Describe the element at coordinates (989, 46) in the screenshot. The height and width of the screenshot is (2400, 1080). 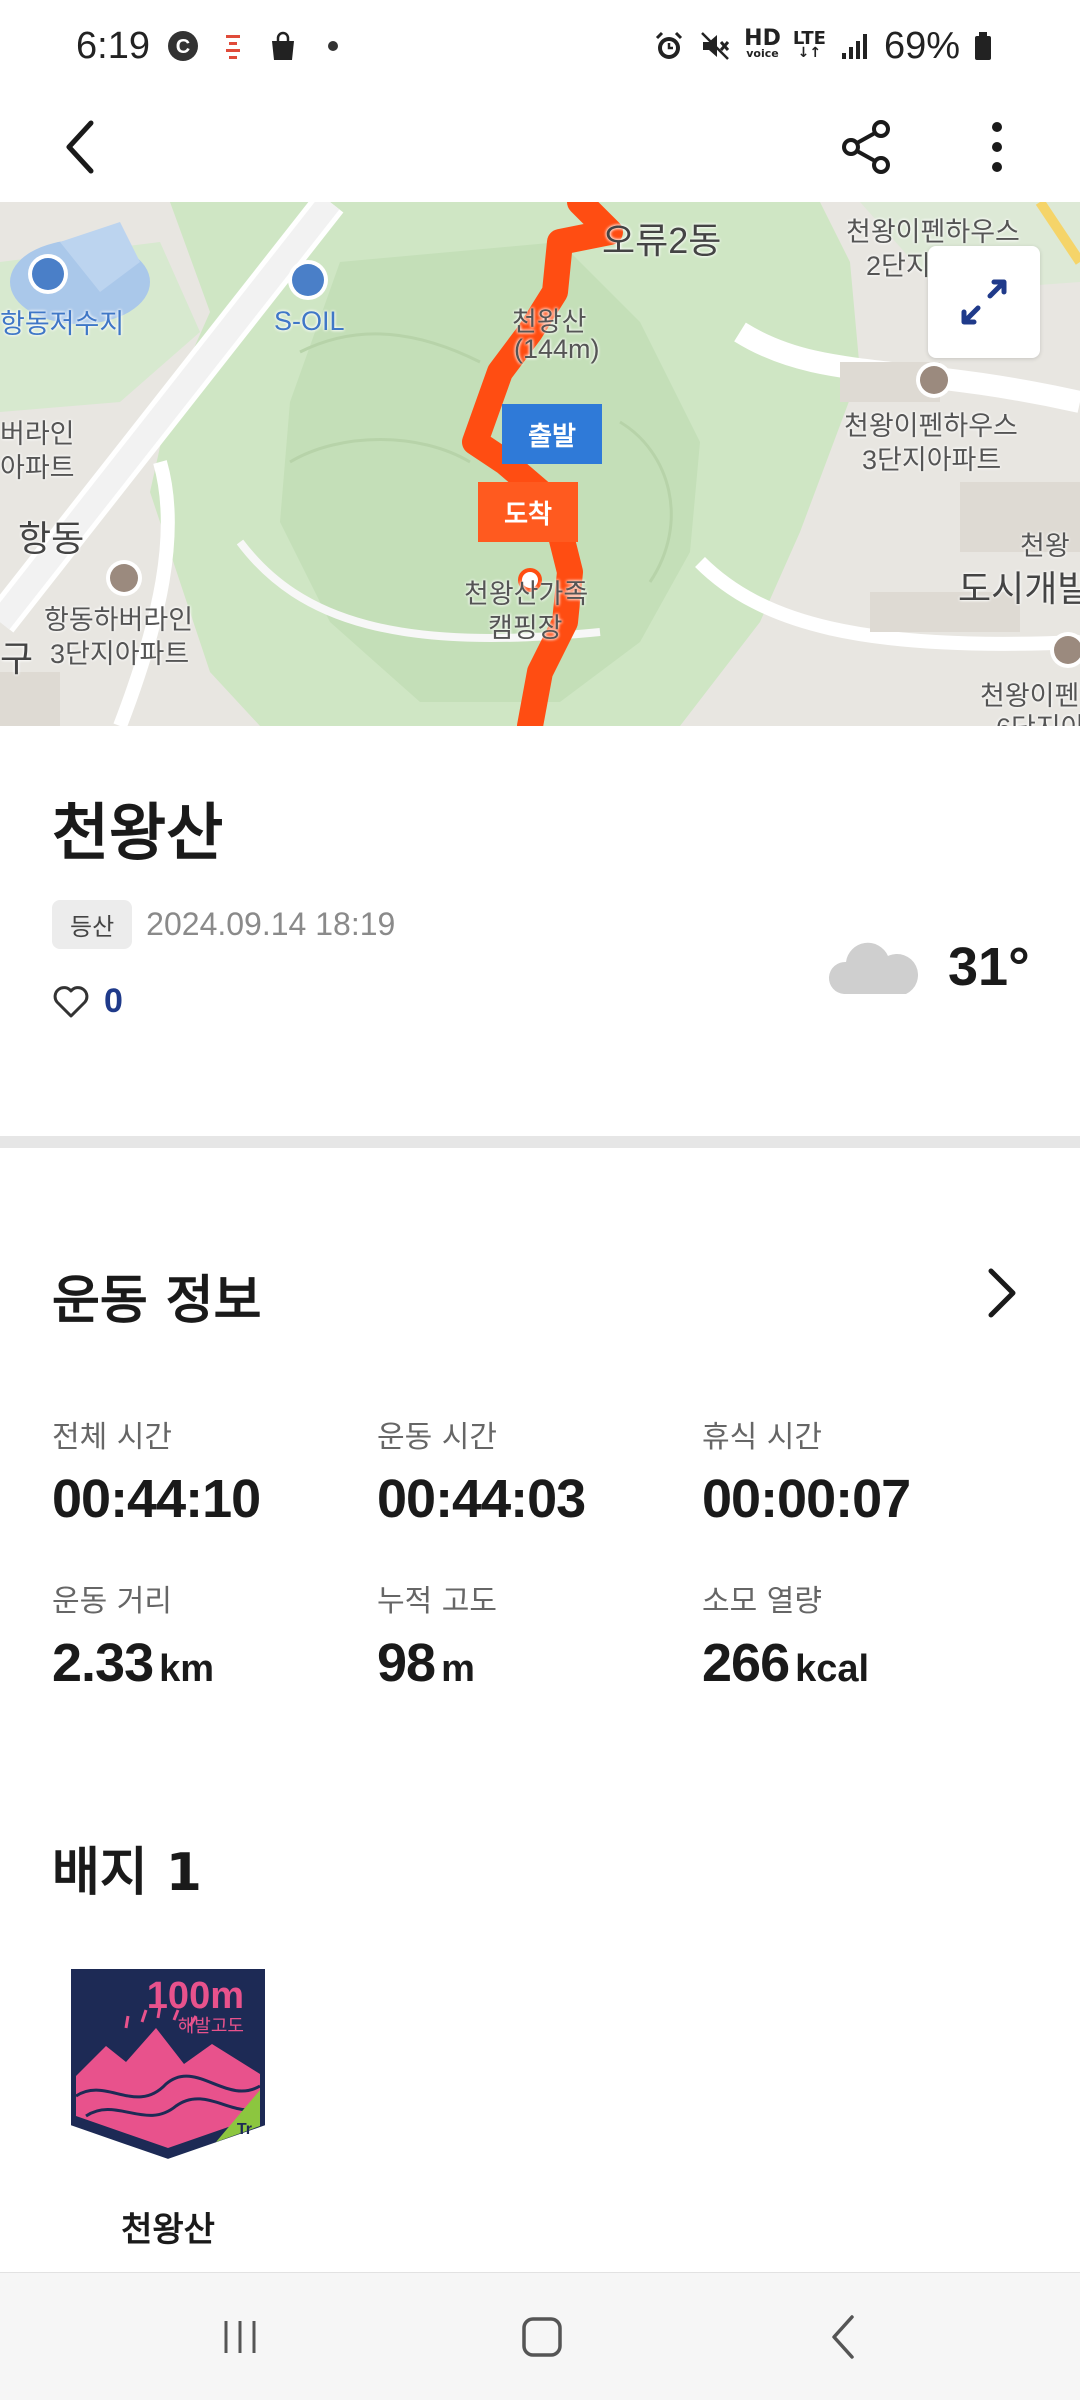
I see `battery-icon` at that location.